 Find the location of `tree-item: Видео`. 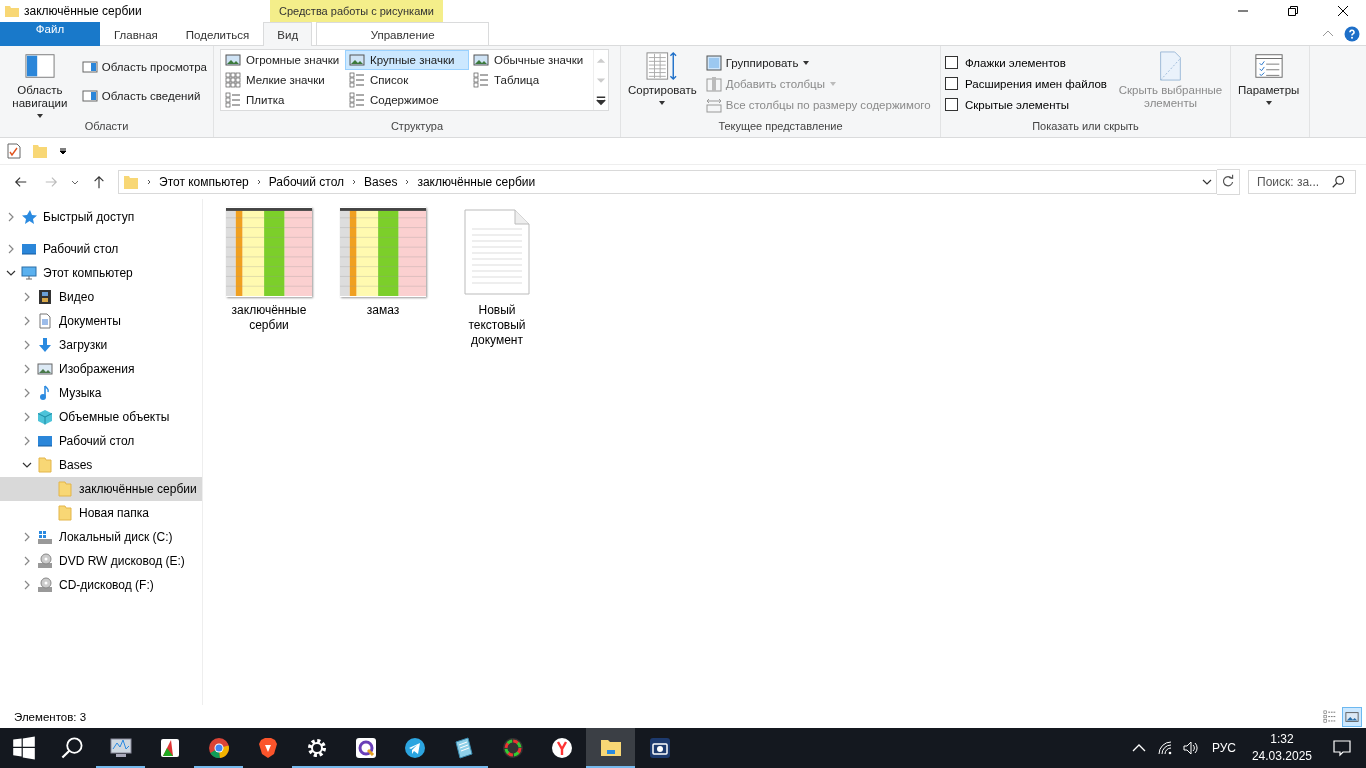

tree-item: Видео is located at coordinates (101, 297).